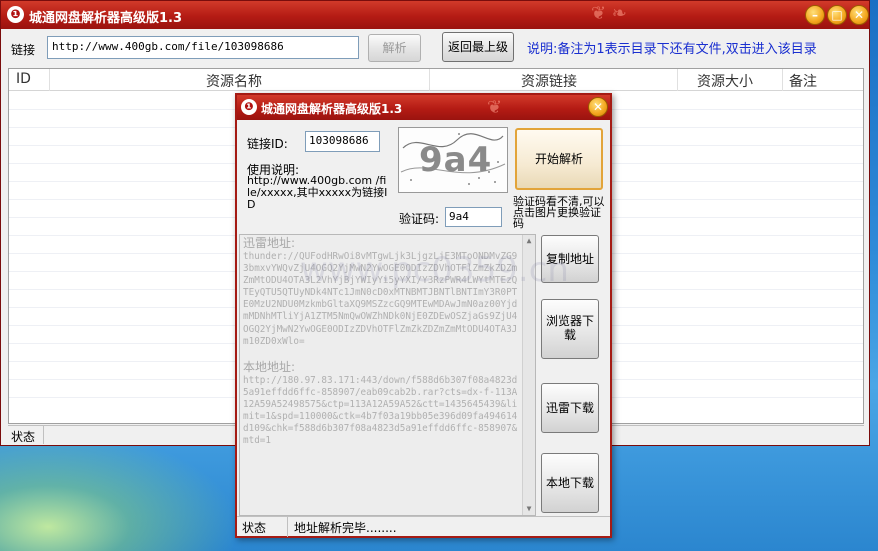 The width and height of the screenshot is (878, 551). Describe the element at coordinates (559, 212) in the screenshot. I see `captcha-hint: 验证码看不清,可以点击图片更换验证码` at that location.